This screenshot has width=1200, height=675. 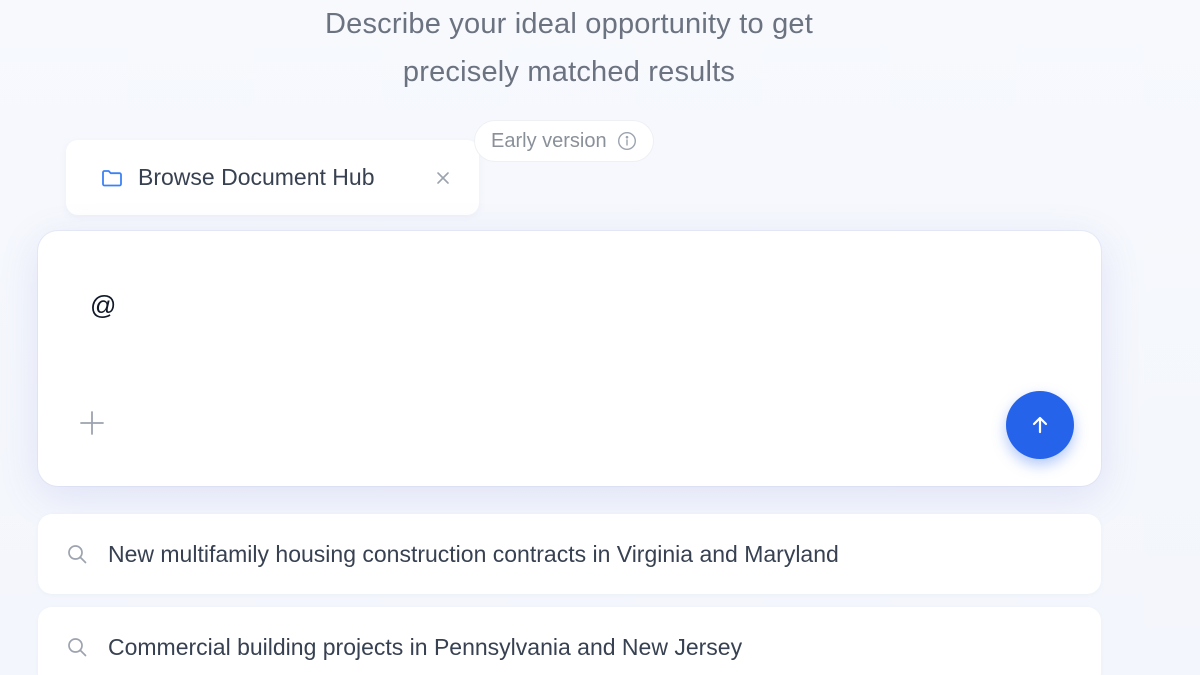 I want to click on headline-line-1: Describe your ideal opportunity to get, so click(x=569, y=24).